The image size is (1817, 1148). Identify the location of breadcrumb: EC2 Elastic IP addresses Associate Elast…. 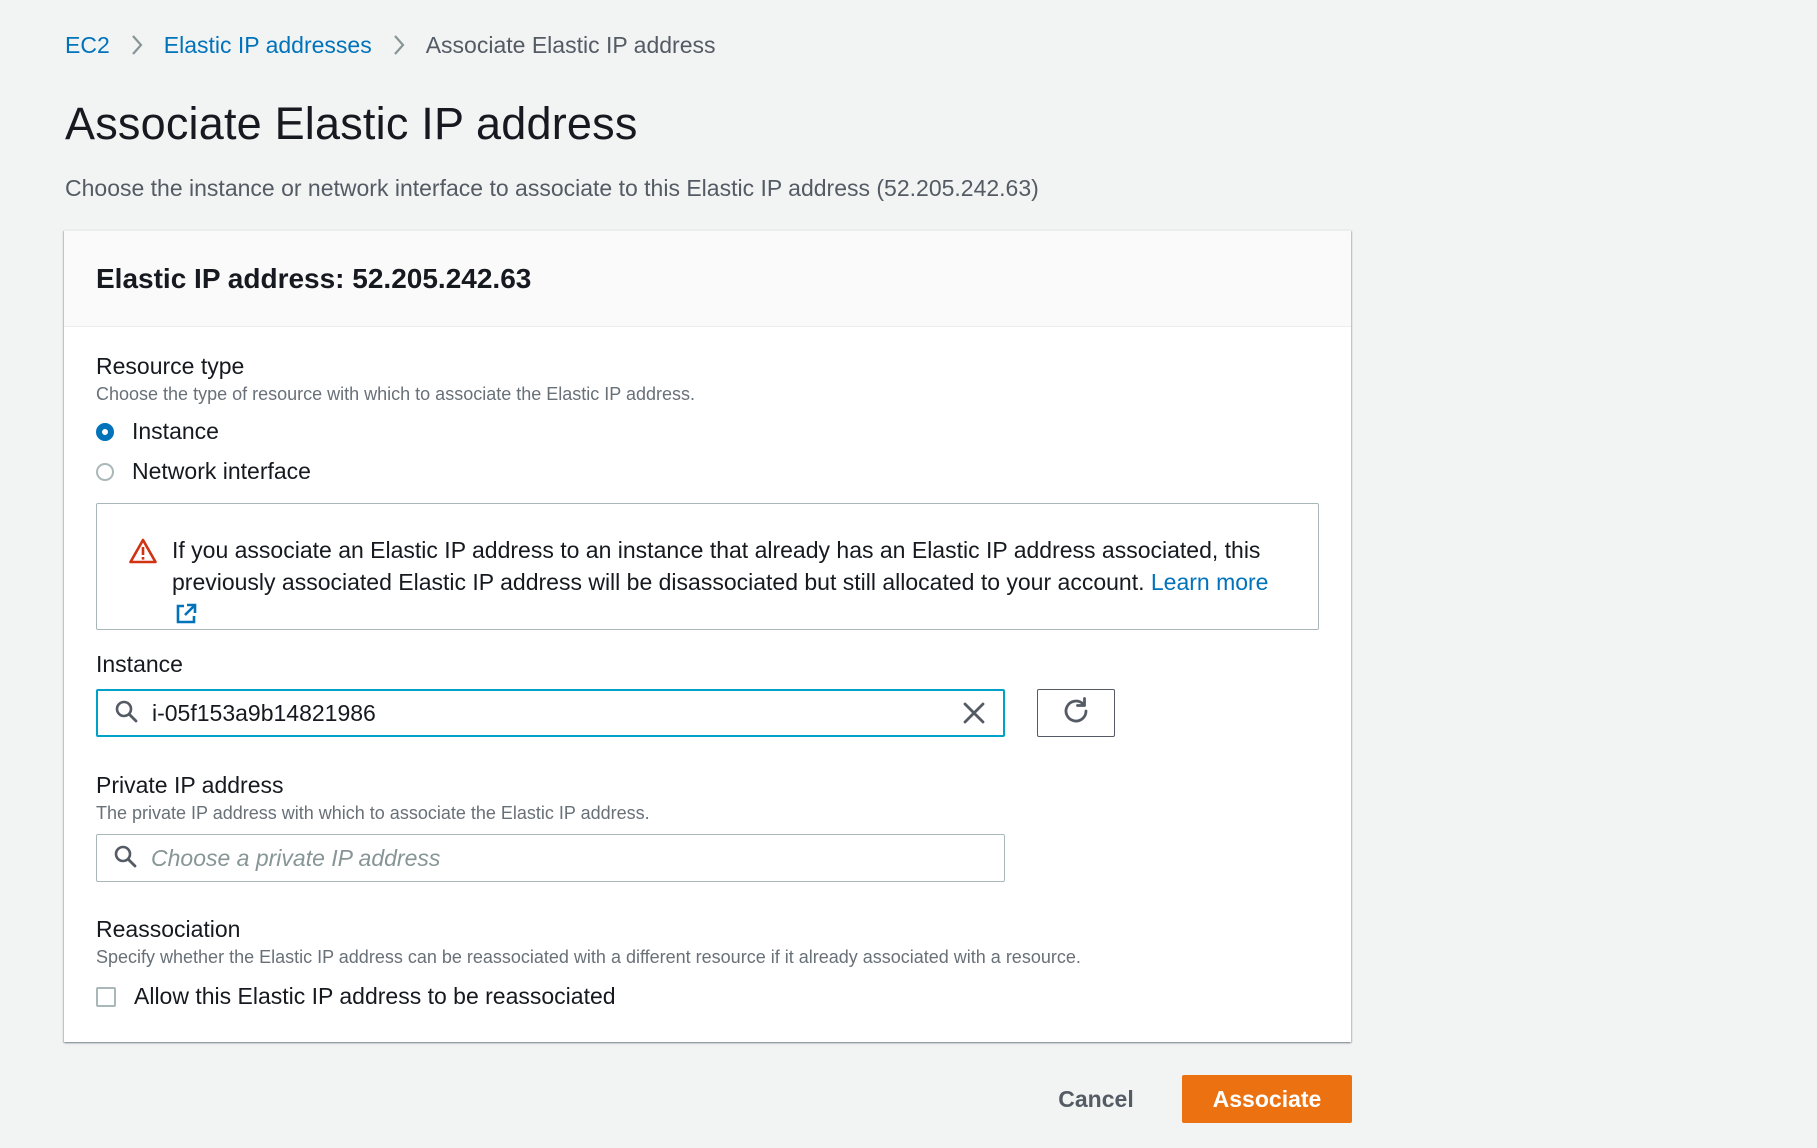
(390, 45).